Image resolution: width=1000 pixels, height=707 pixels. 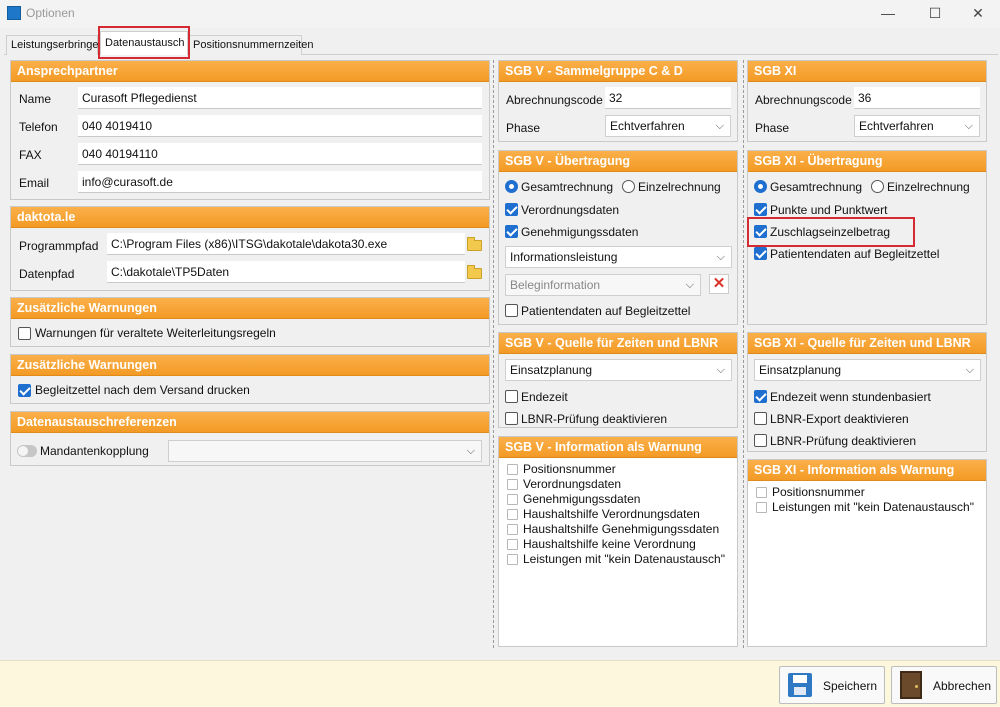 I want to click on telefon-field: 040 4019410, so click(x=280, y=126).